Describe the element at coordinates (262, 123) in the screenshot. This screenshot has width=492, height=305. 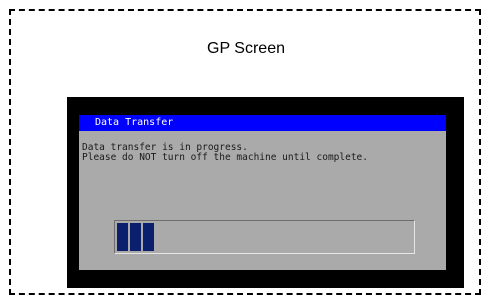
I see `dialog-titlebar: Data Transfer` at that location.